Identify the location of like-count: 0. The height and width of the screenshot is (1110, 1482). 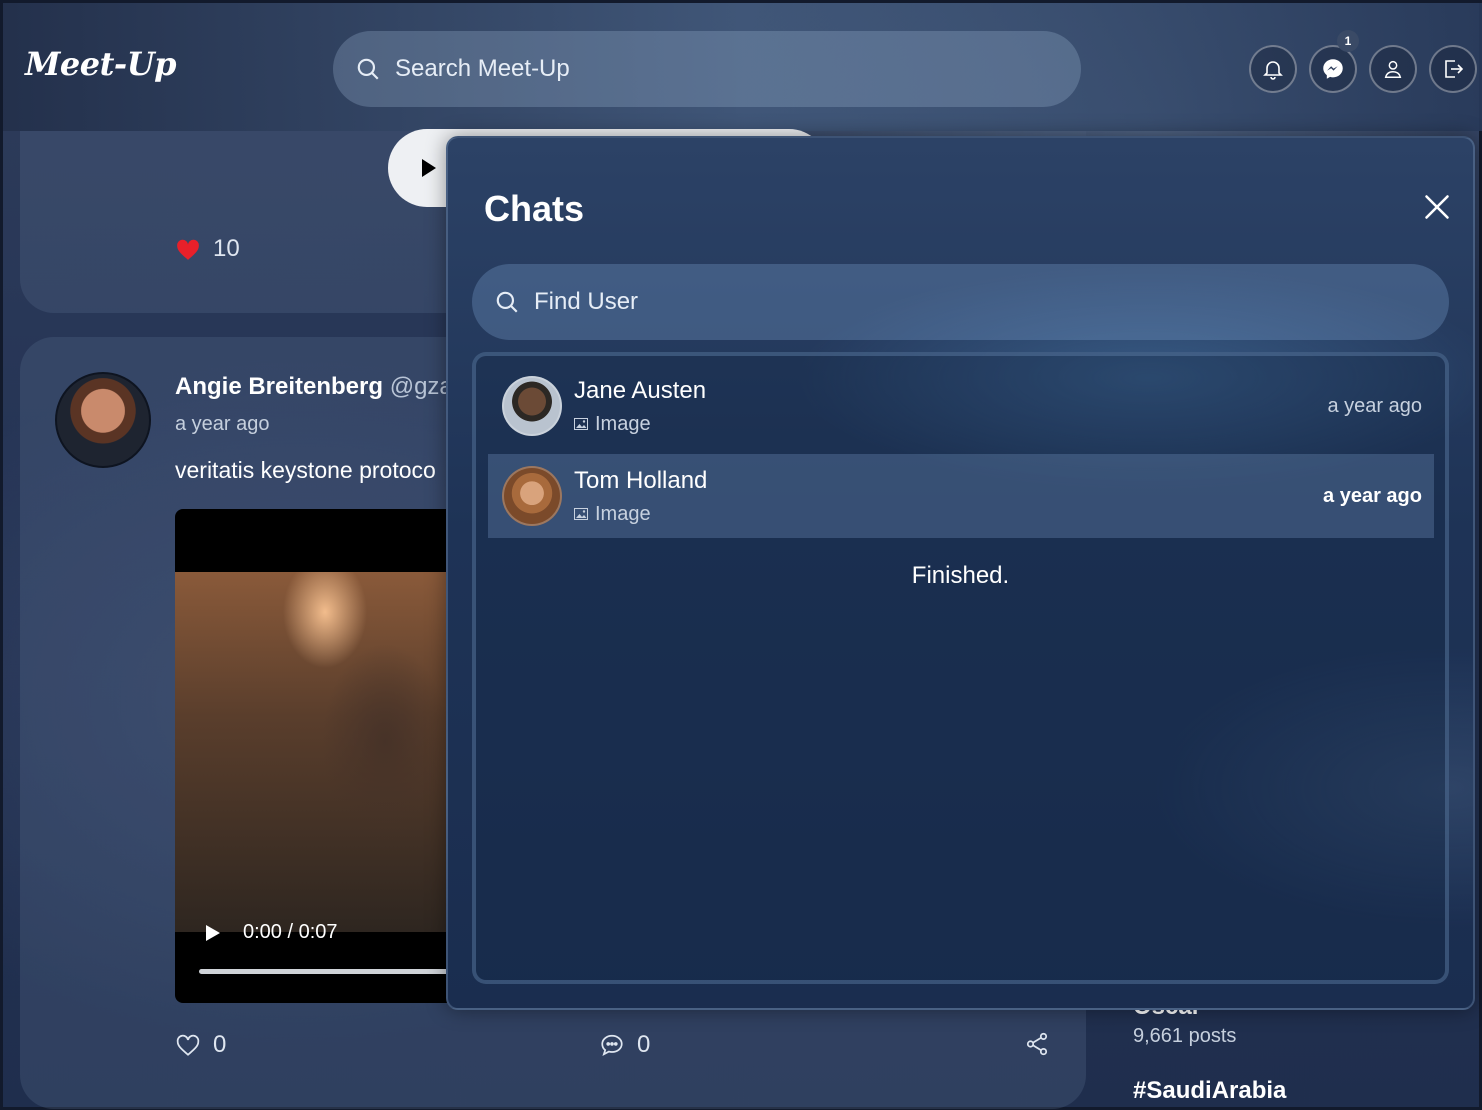
(220, 1044).